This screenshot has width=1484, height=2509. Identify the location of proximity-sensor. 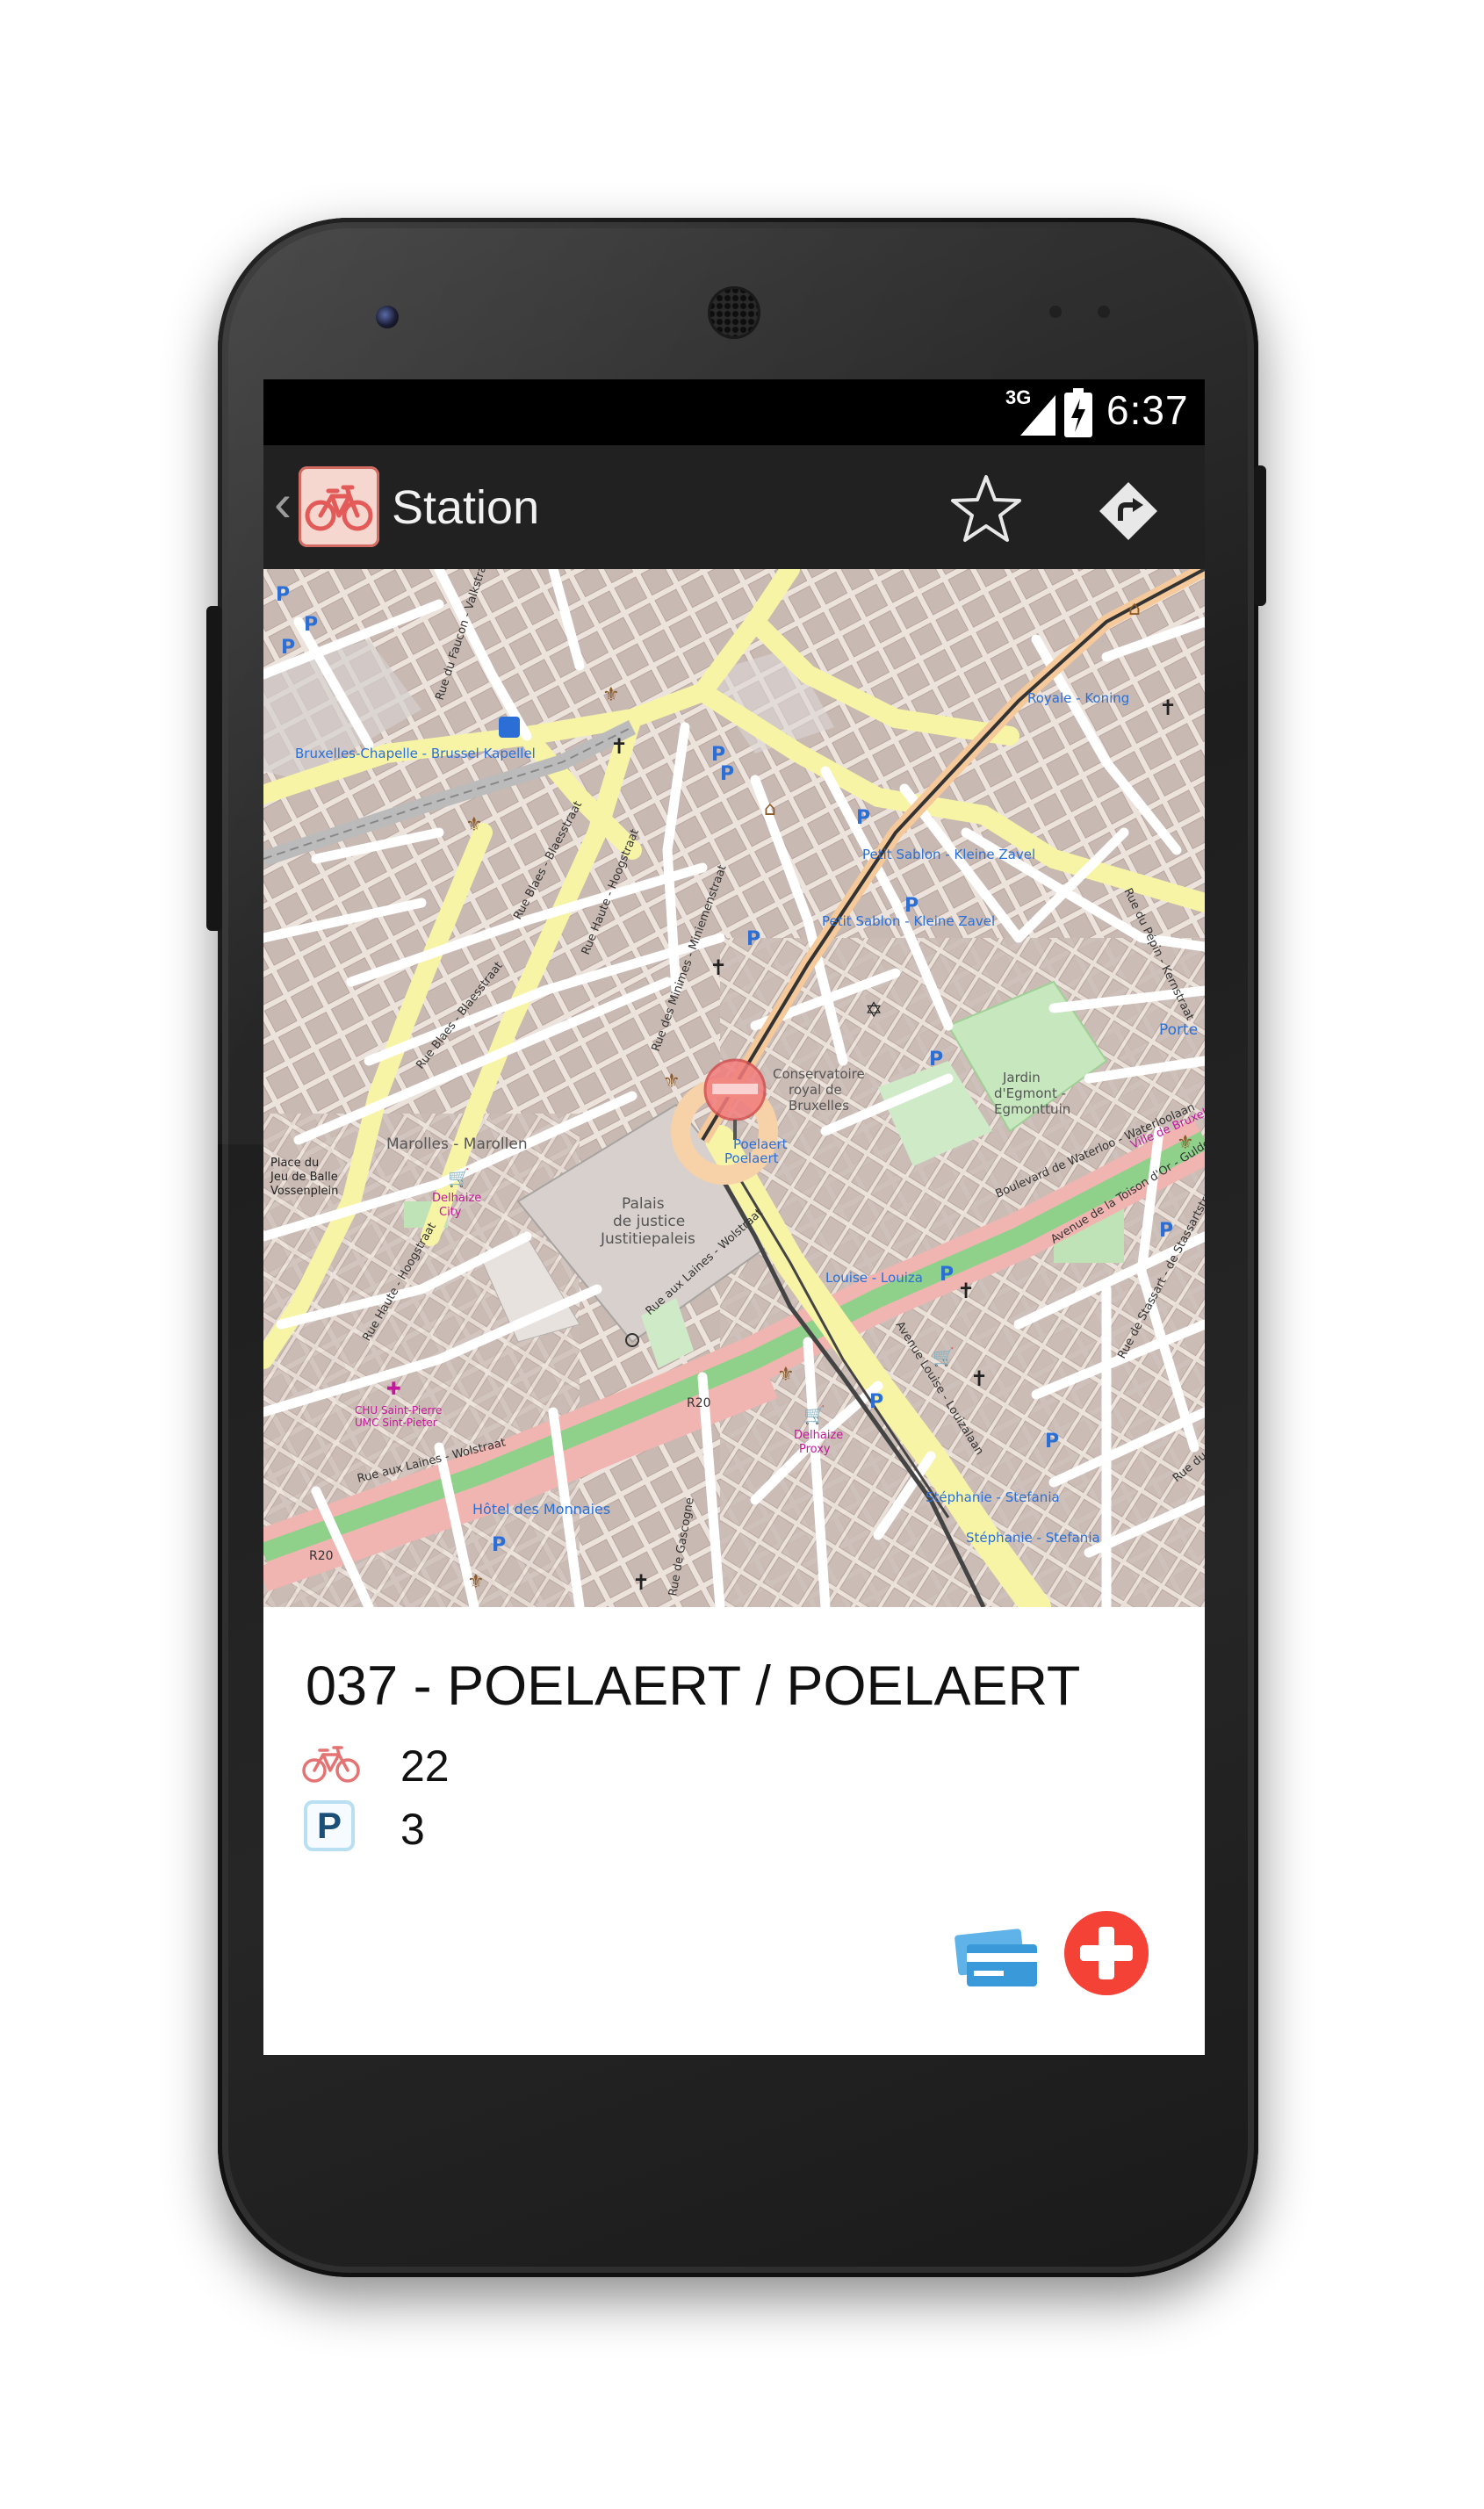
(1055, 312).